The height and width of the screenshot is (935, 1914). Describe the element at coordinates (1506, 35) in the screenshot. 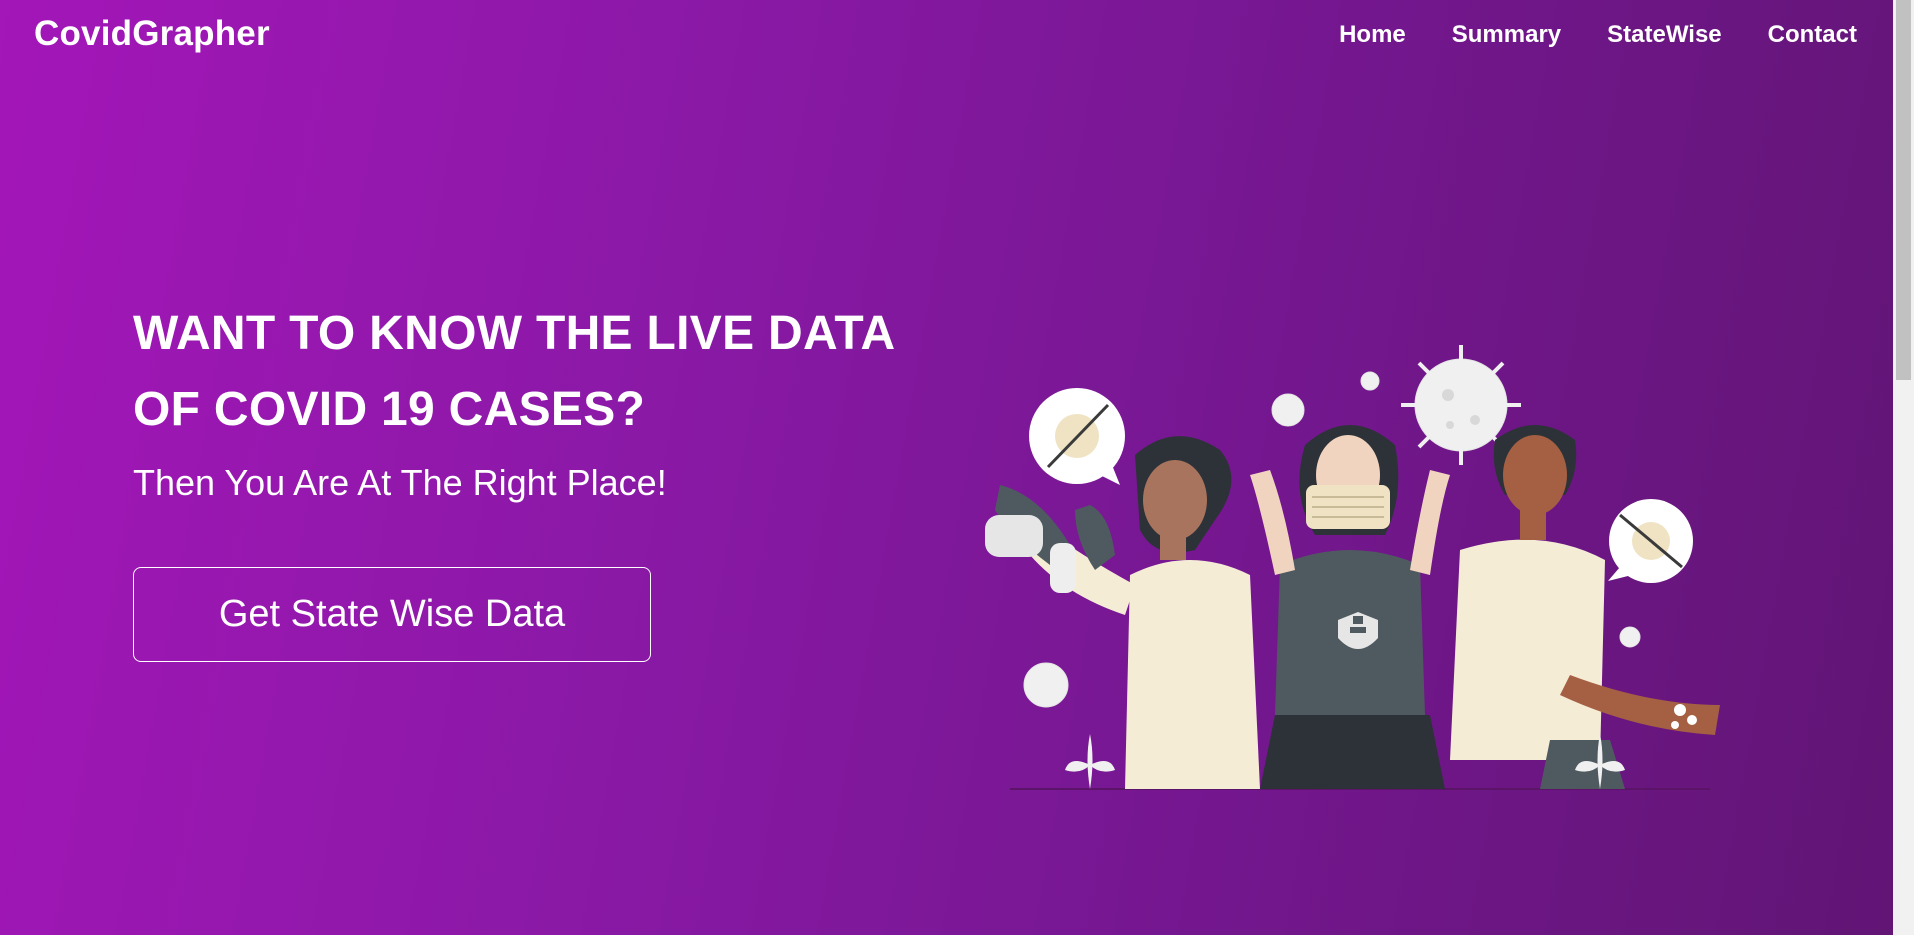

I see `nav-summary-link: Summary` at that location.